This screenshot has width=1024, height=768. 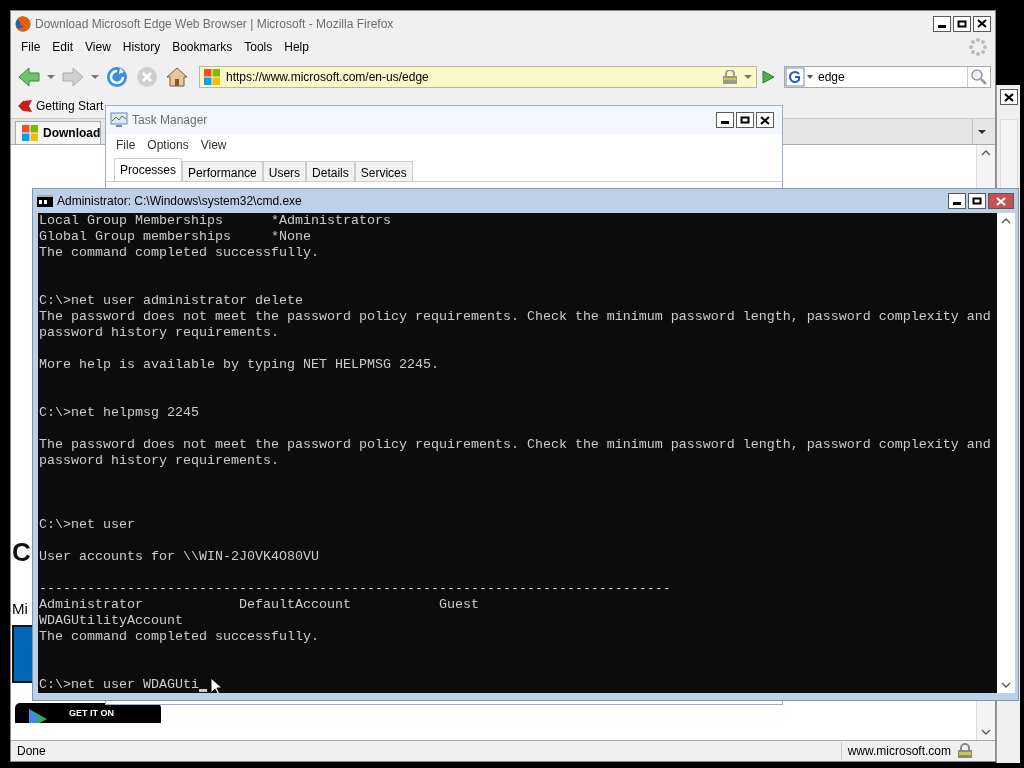 What do you see at coordinates (21, 552) in the screenshot?
I see `page-heading: C` at bounding box center [21, 552].